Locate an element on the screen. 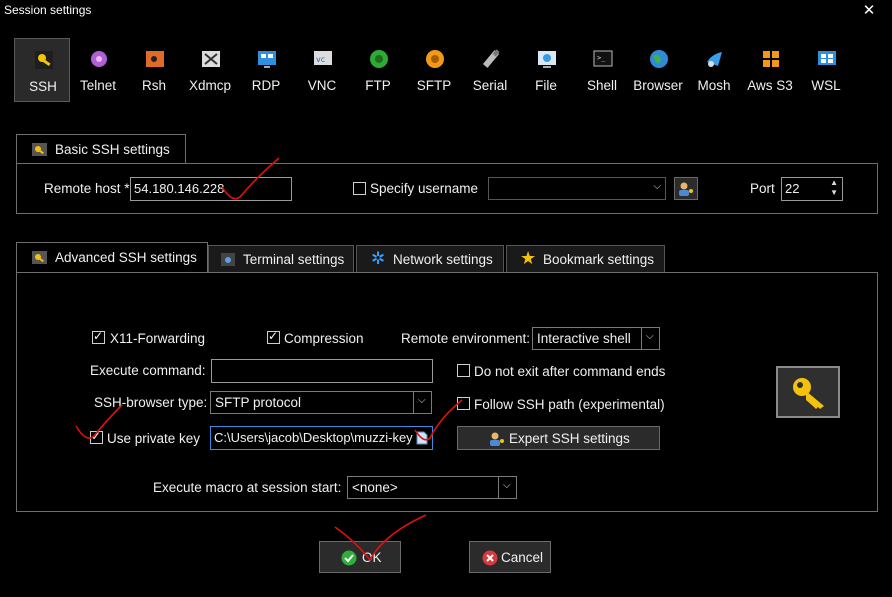  xdmcp-icon is located at coordinates (211, 59).